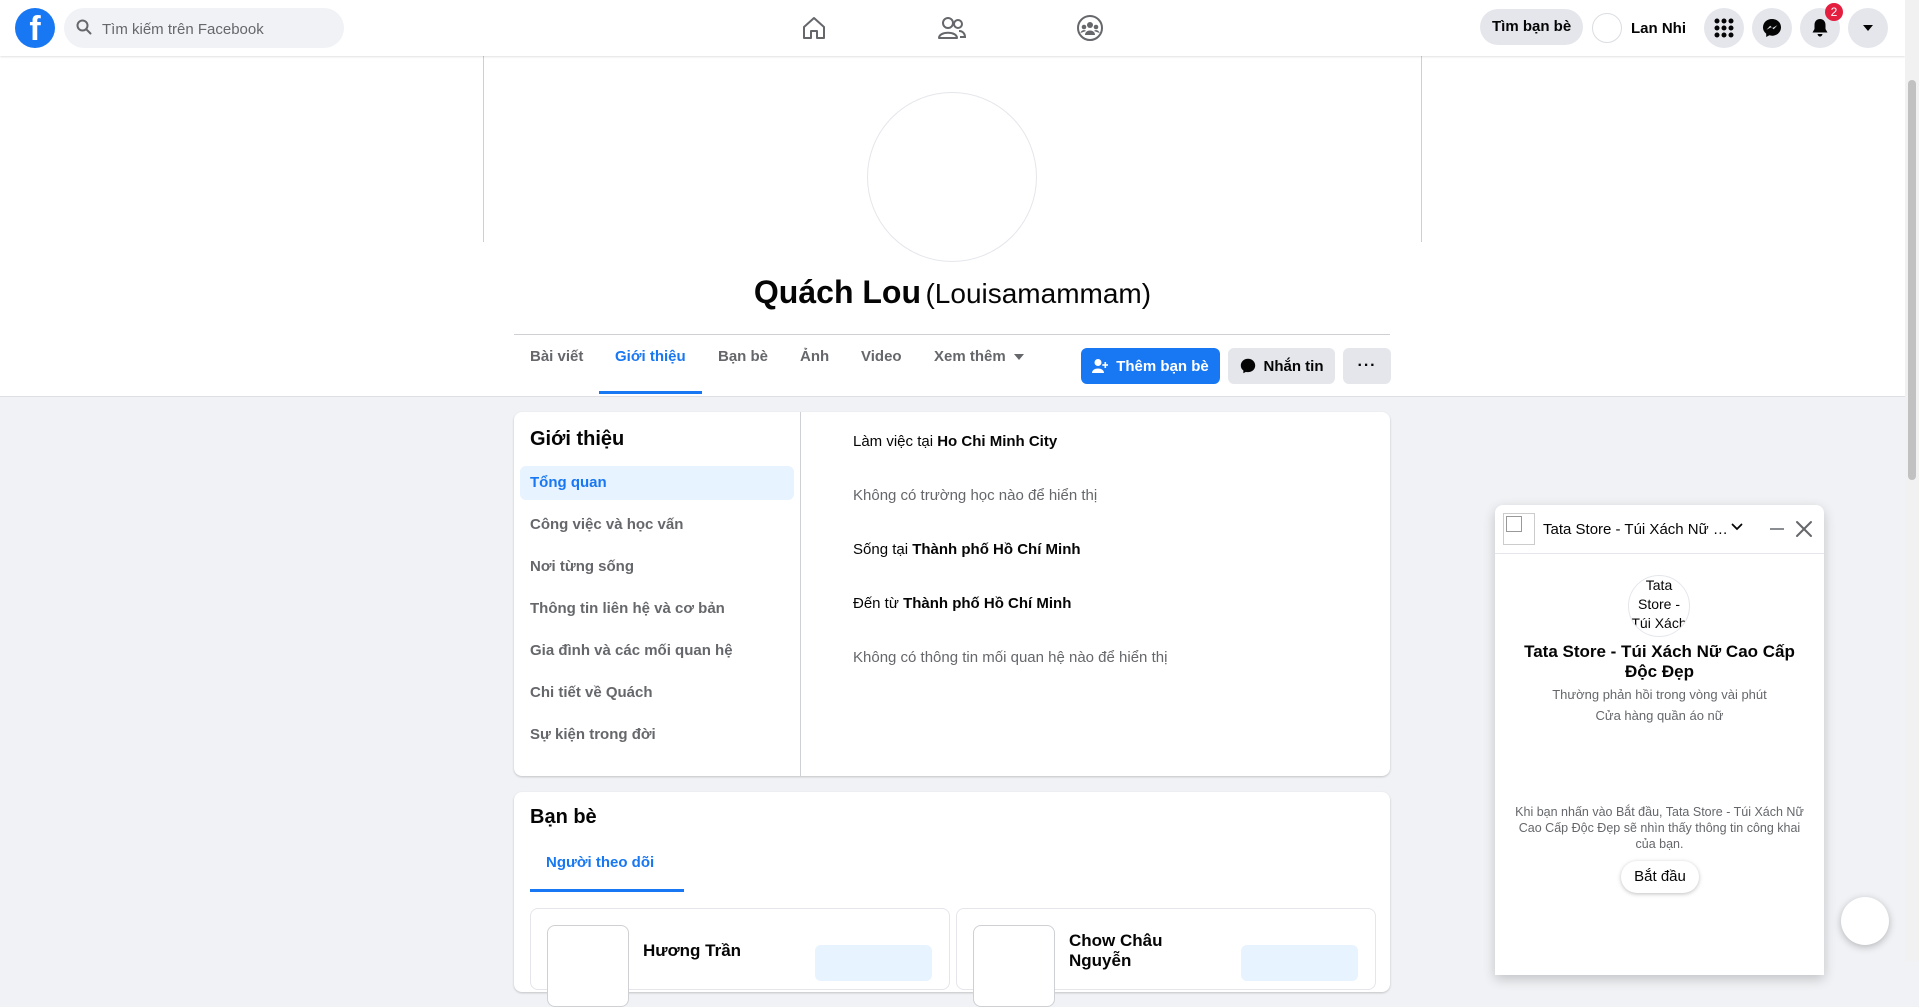 The height and width of the screenshot is (1007, 1919). I want to click on about-nav-details: Chi tiết về Quách, so click(657, 693).